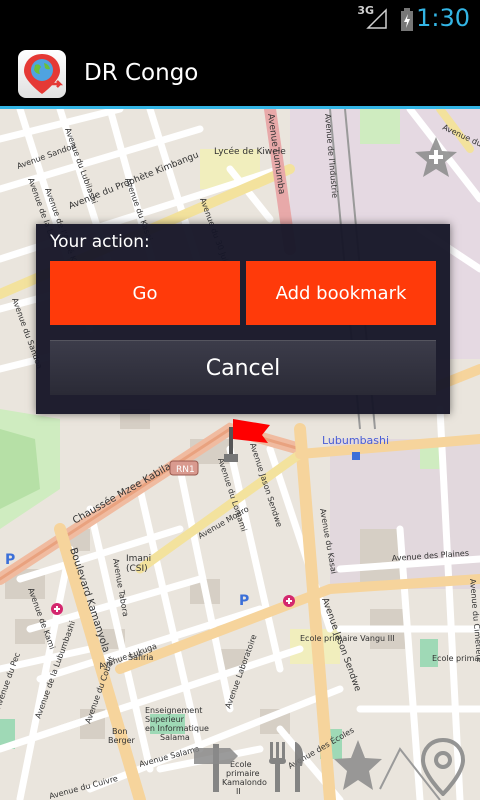 The height and width of the screenshot is (800, 480). What do you see at coordinates (138, 559) in the screenshot?
I see `map-label: Imani` at bounding box center [138, 559].